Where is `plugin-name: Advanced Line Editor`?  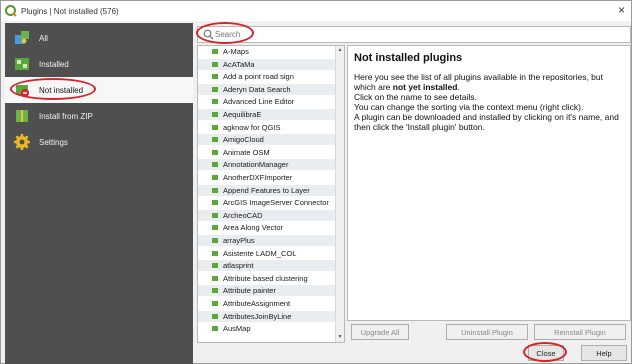
plugin-name: Advanced Line Editor is located at coordinates (259, 102).